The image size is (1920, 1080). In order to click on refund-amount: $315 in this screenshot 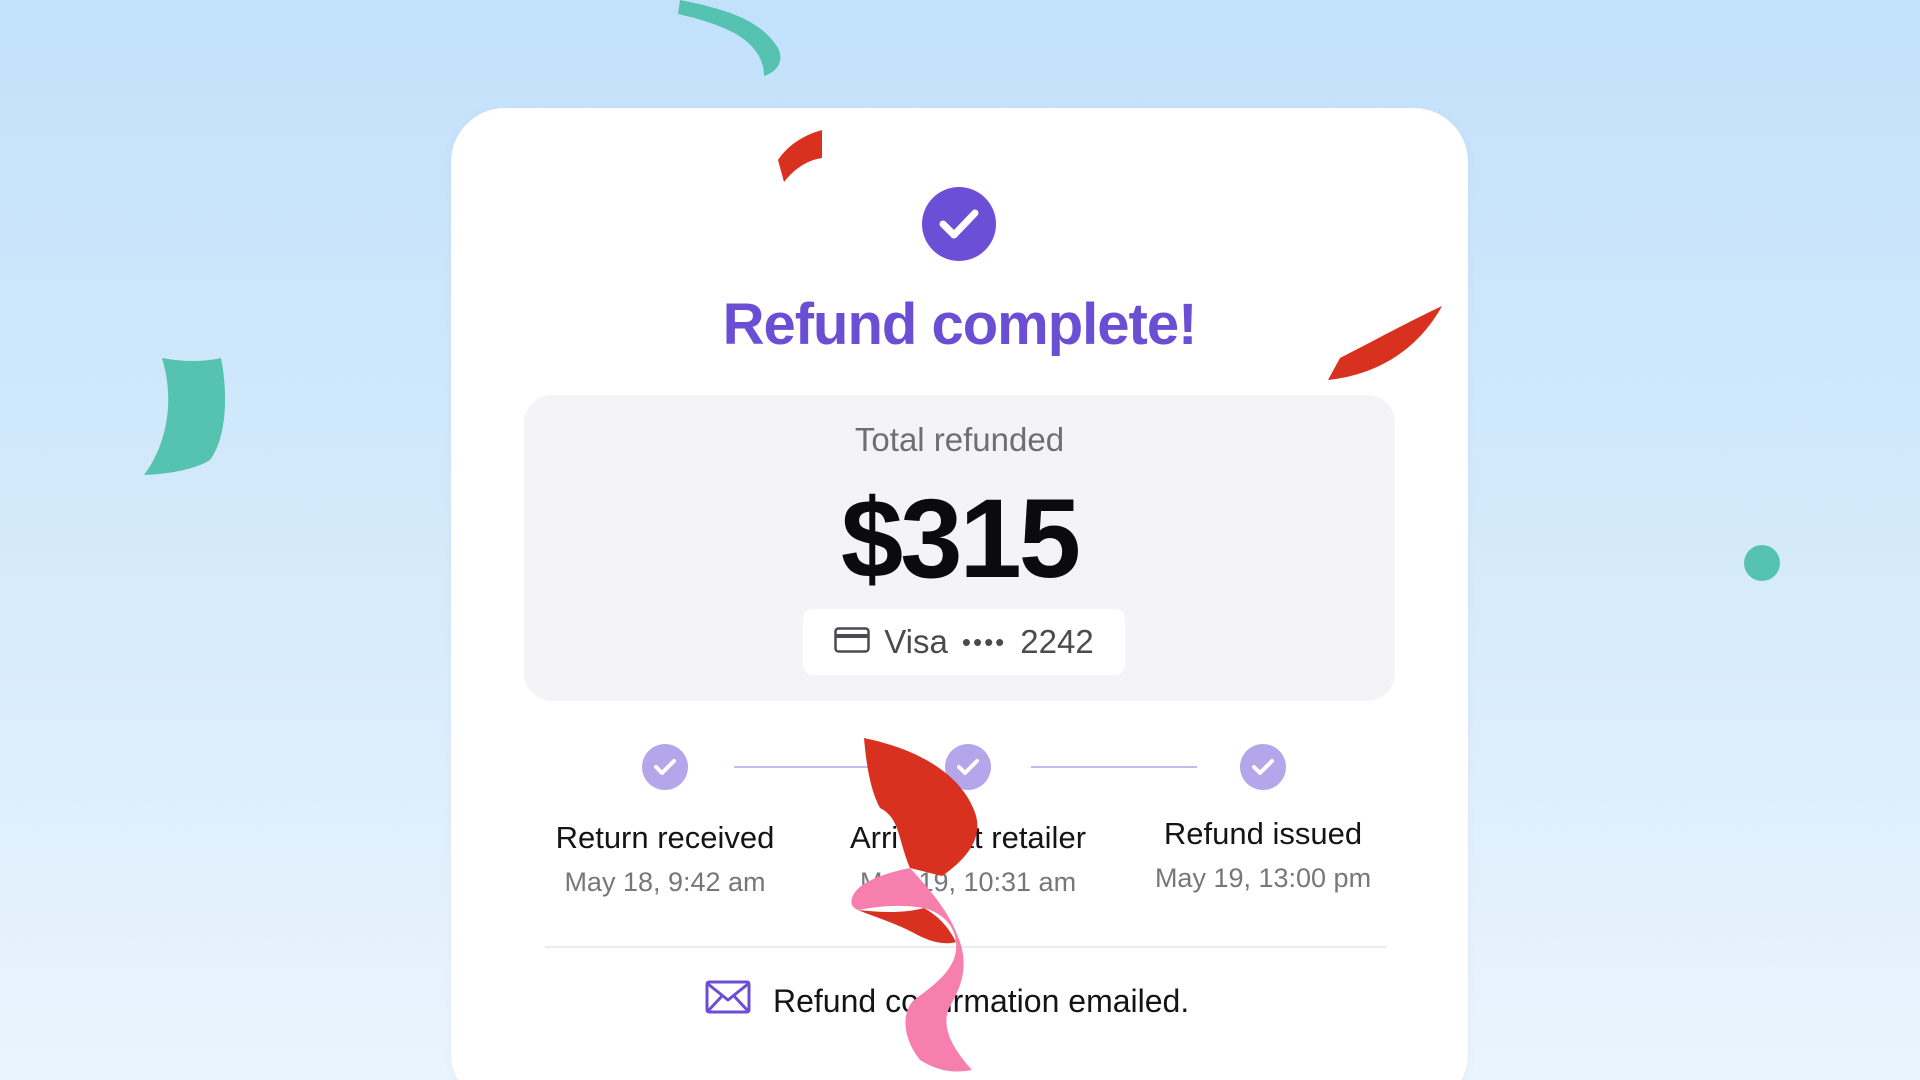, I will do `click(960, 538)`.